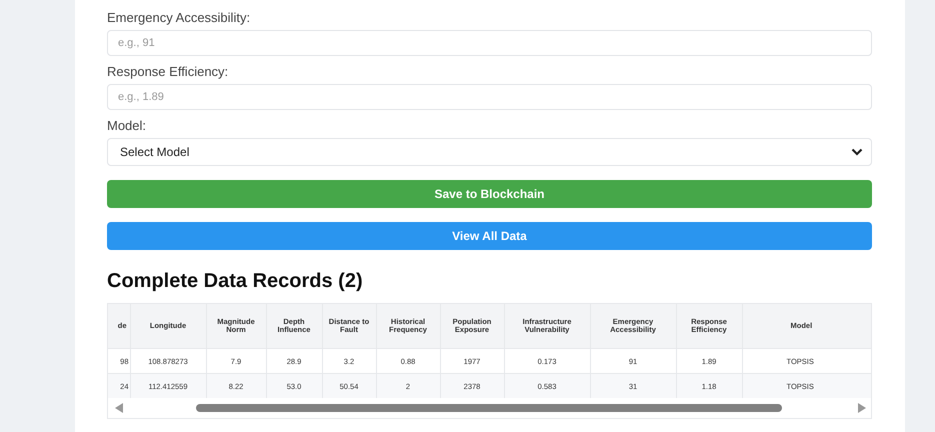 Image resolution: width=935 pixels, height=432 pixels. I want to click on chevron-down-icon, so click(857, 152).